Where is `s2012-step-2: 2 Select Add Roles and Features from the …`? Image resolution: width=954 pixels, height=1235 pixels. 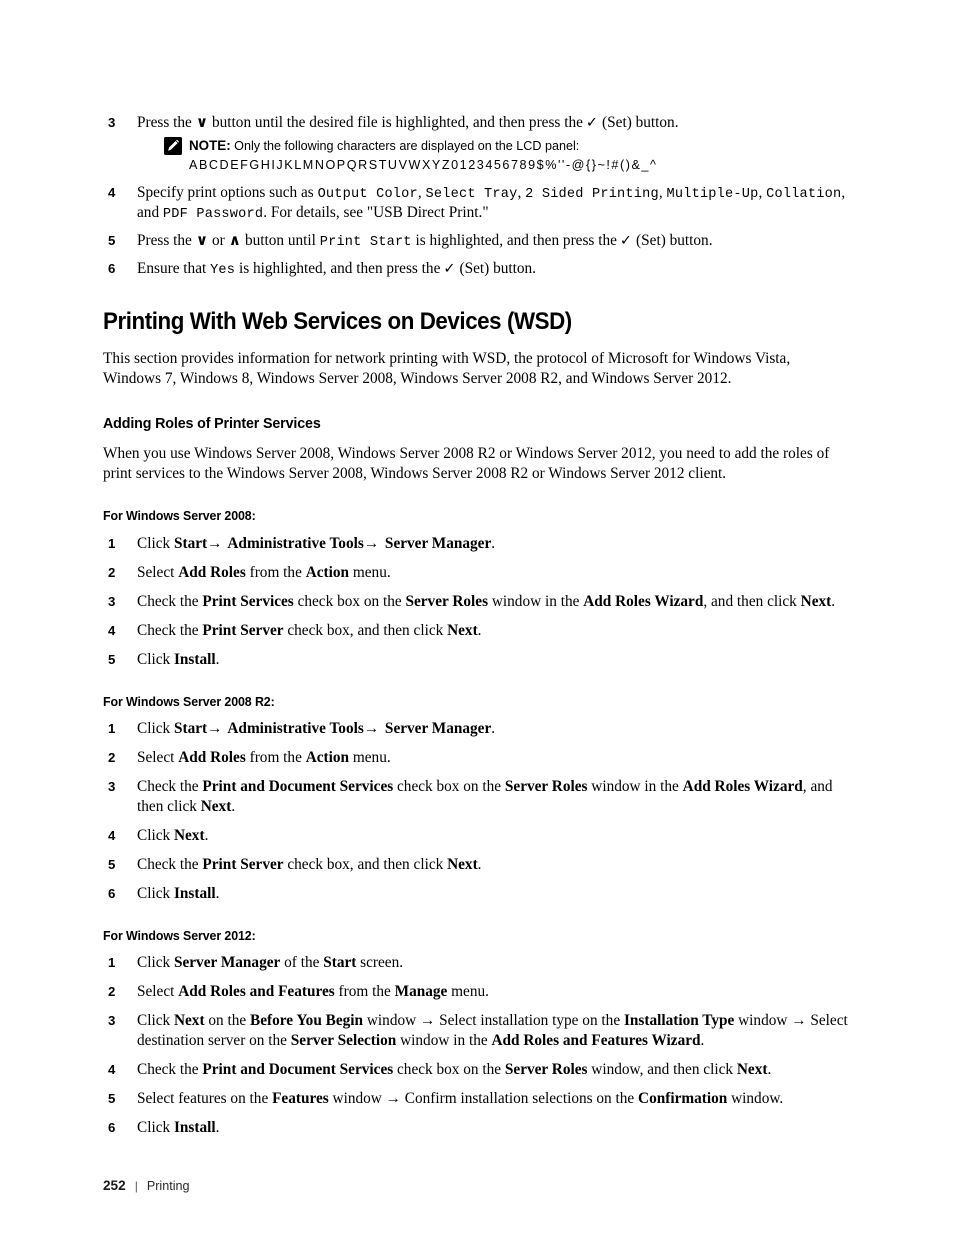 s2012-step-2: 2 Select Add Roles and Features from the … is located at coordinates (477, 992).